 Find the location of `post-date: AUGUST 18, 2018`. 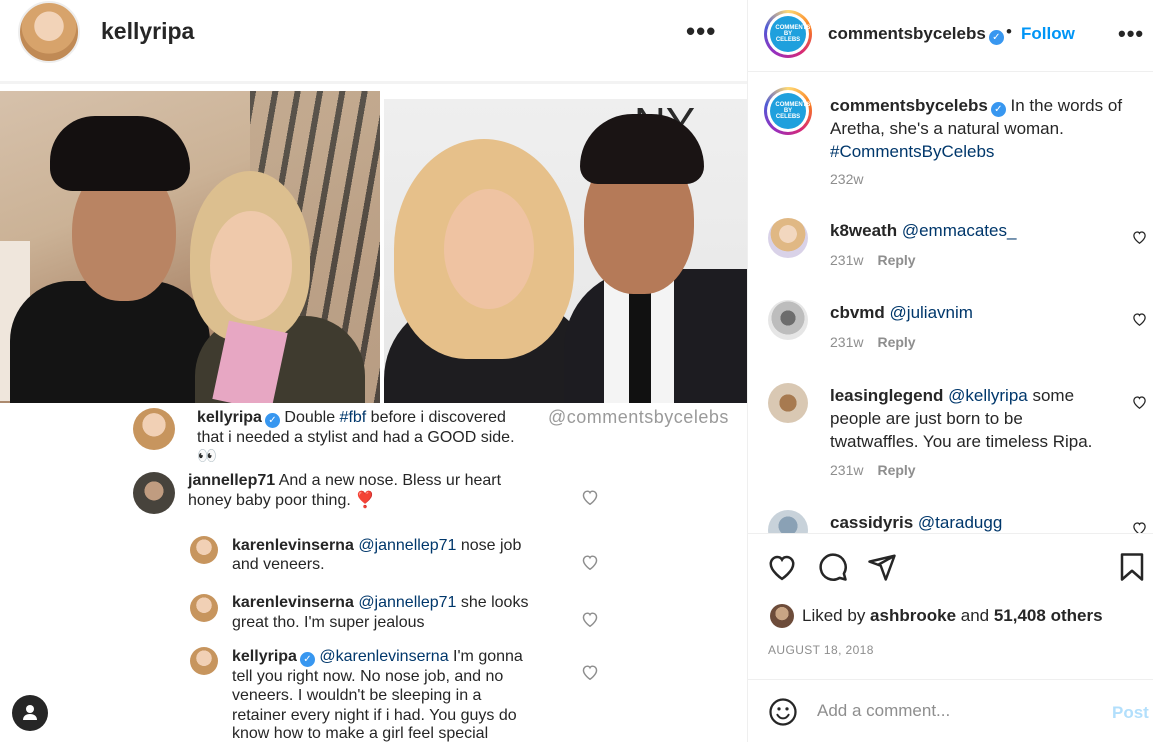

post-date: AUGUST 18, 2018 is located at coordinates (821, 650).